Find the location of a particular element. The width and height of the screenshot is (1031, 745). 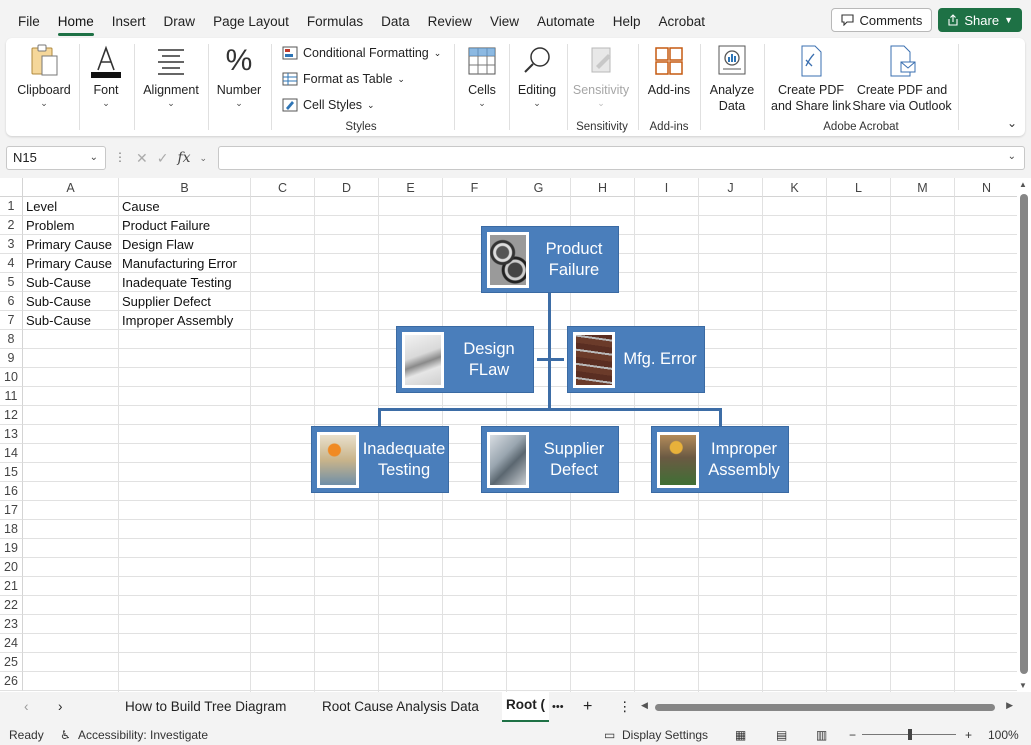

row-header: 11 is located at coordinates (11, 396).